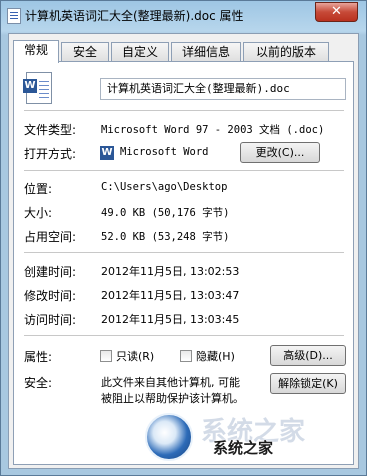  Describe the element at coordinates (215, 356) in the screenshot. I see `hidden-label: 隐藏(H)` at that location.